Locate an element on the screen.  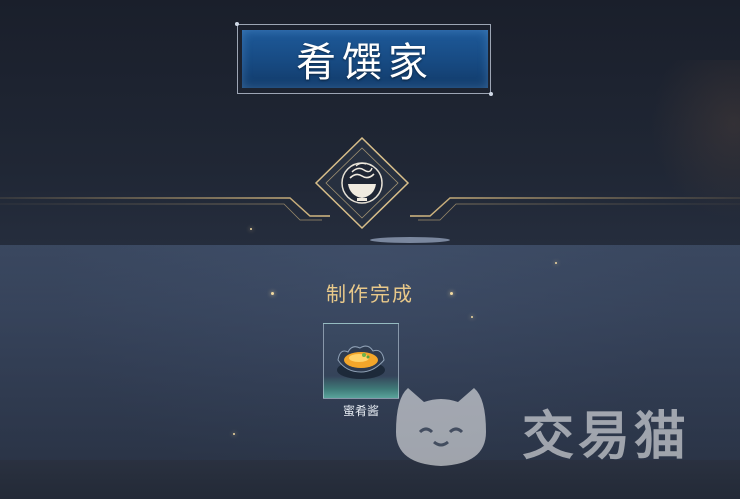
title-banner: 肴馔家 is located at coordinates (365, 59).